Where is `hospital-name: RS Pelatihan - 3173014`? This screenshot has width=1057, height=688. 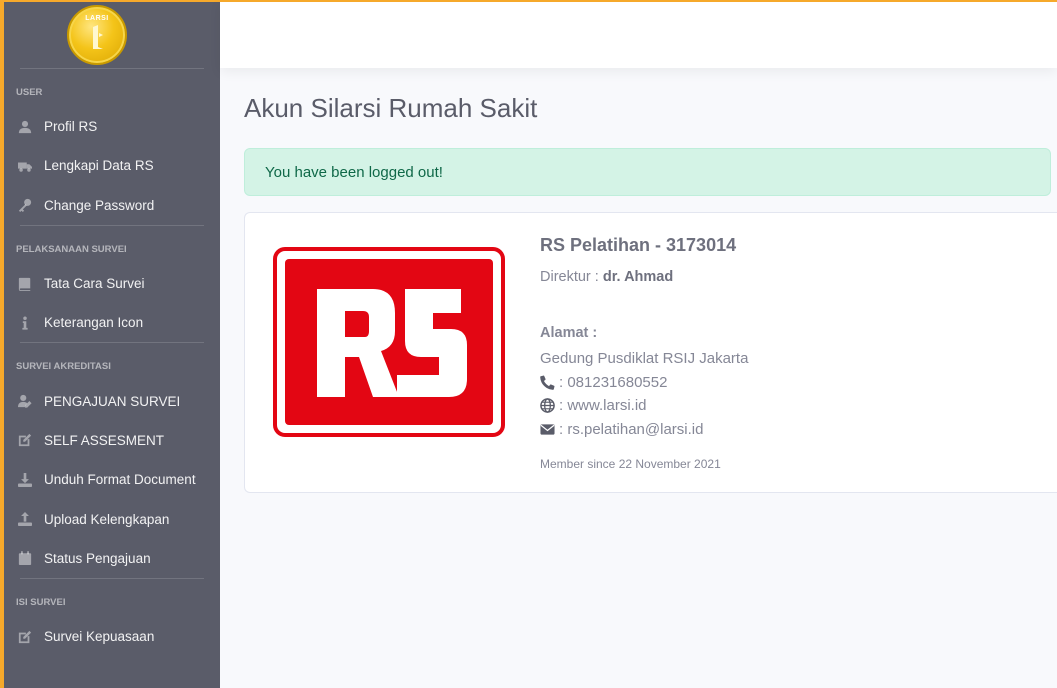 hospital-name: RS Pelatihan - 3173014 is located at coordinates (638, 245).